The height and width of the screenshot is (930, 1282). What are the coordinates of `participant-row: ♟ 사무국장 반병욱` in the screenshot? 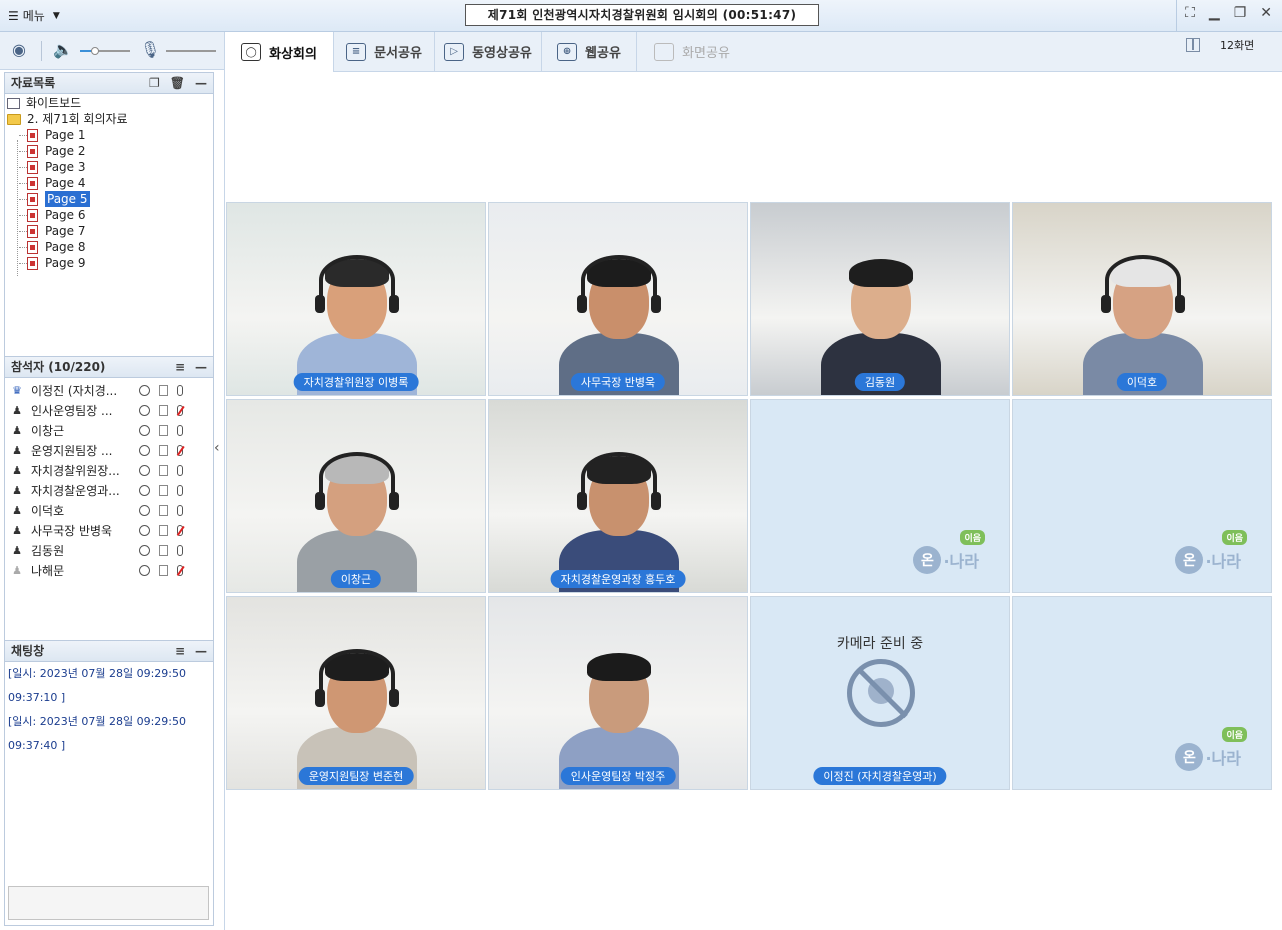 It's located at (109, 530).